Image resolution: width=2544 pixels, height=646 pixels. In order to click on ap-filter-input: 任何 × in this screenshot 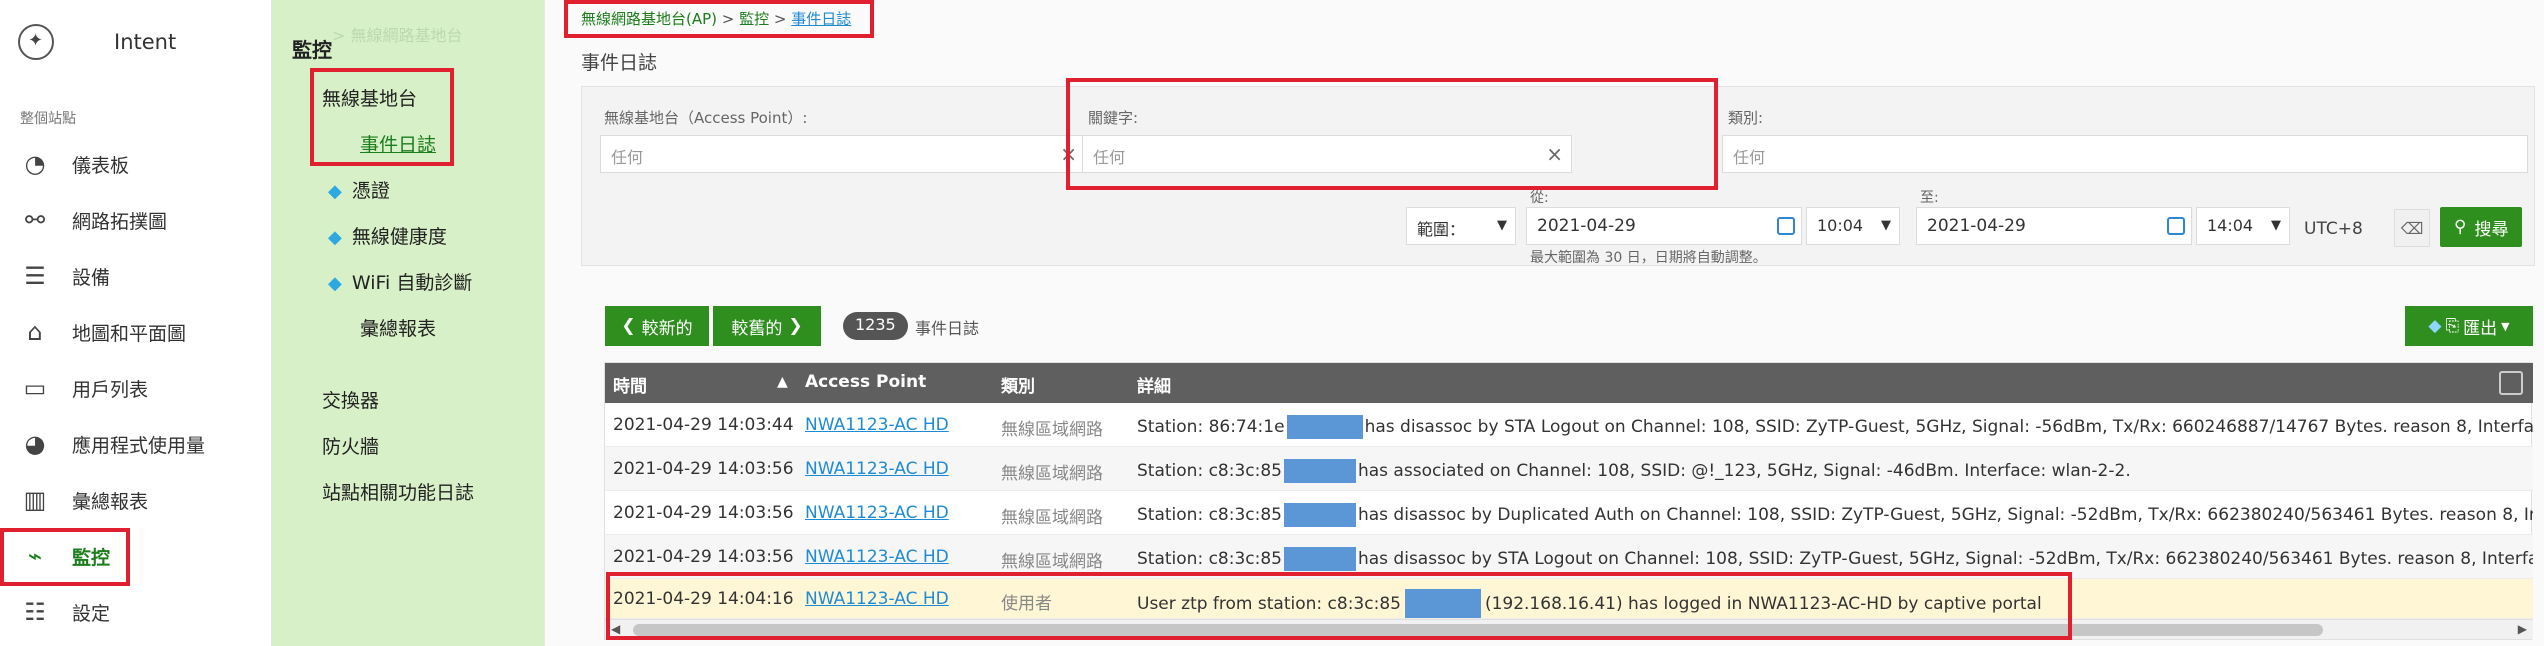, I will do `click(843, 154)`.